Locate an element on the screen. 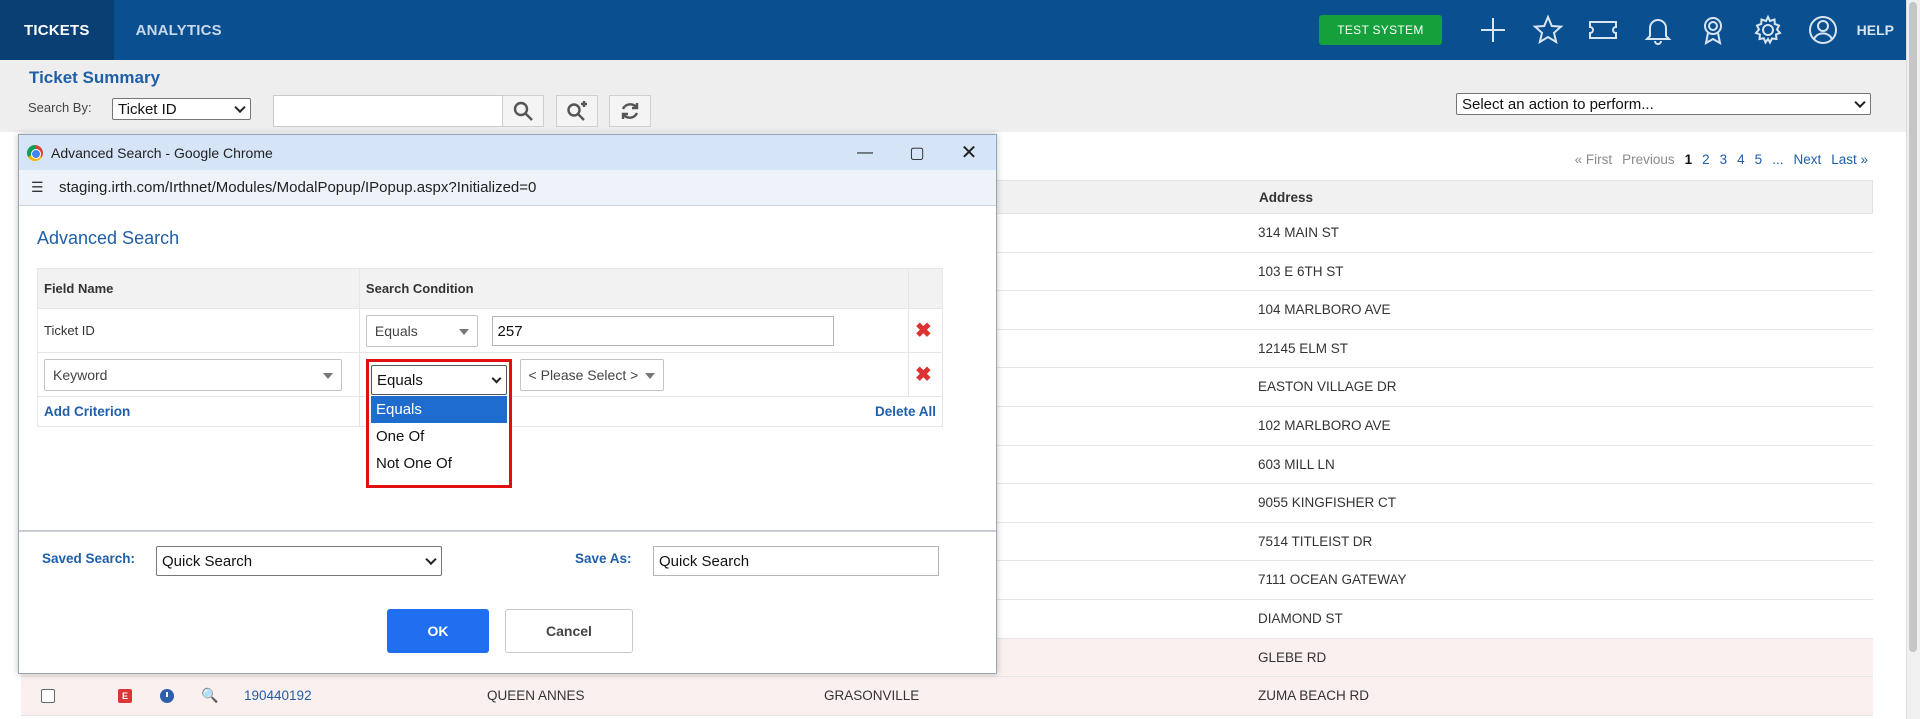 This screenshot has height=719, width=1920. search-plus-icon is located at coordinates (577, 111).